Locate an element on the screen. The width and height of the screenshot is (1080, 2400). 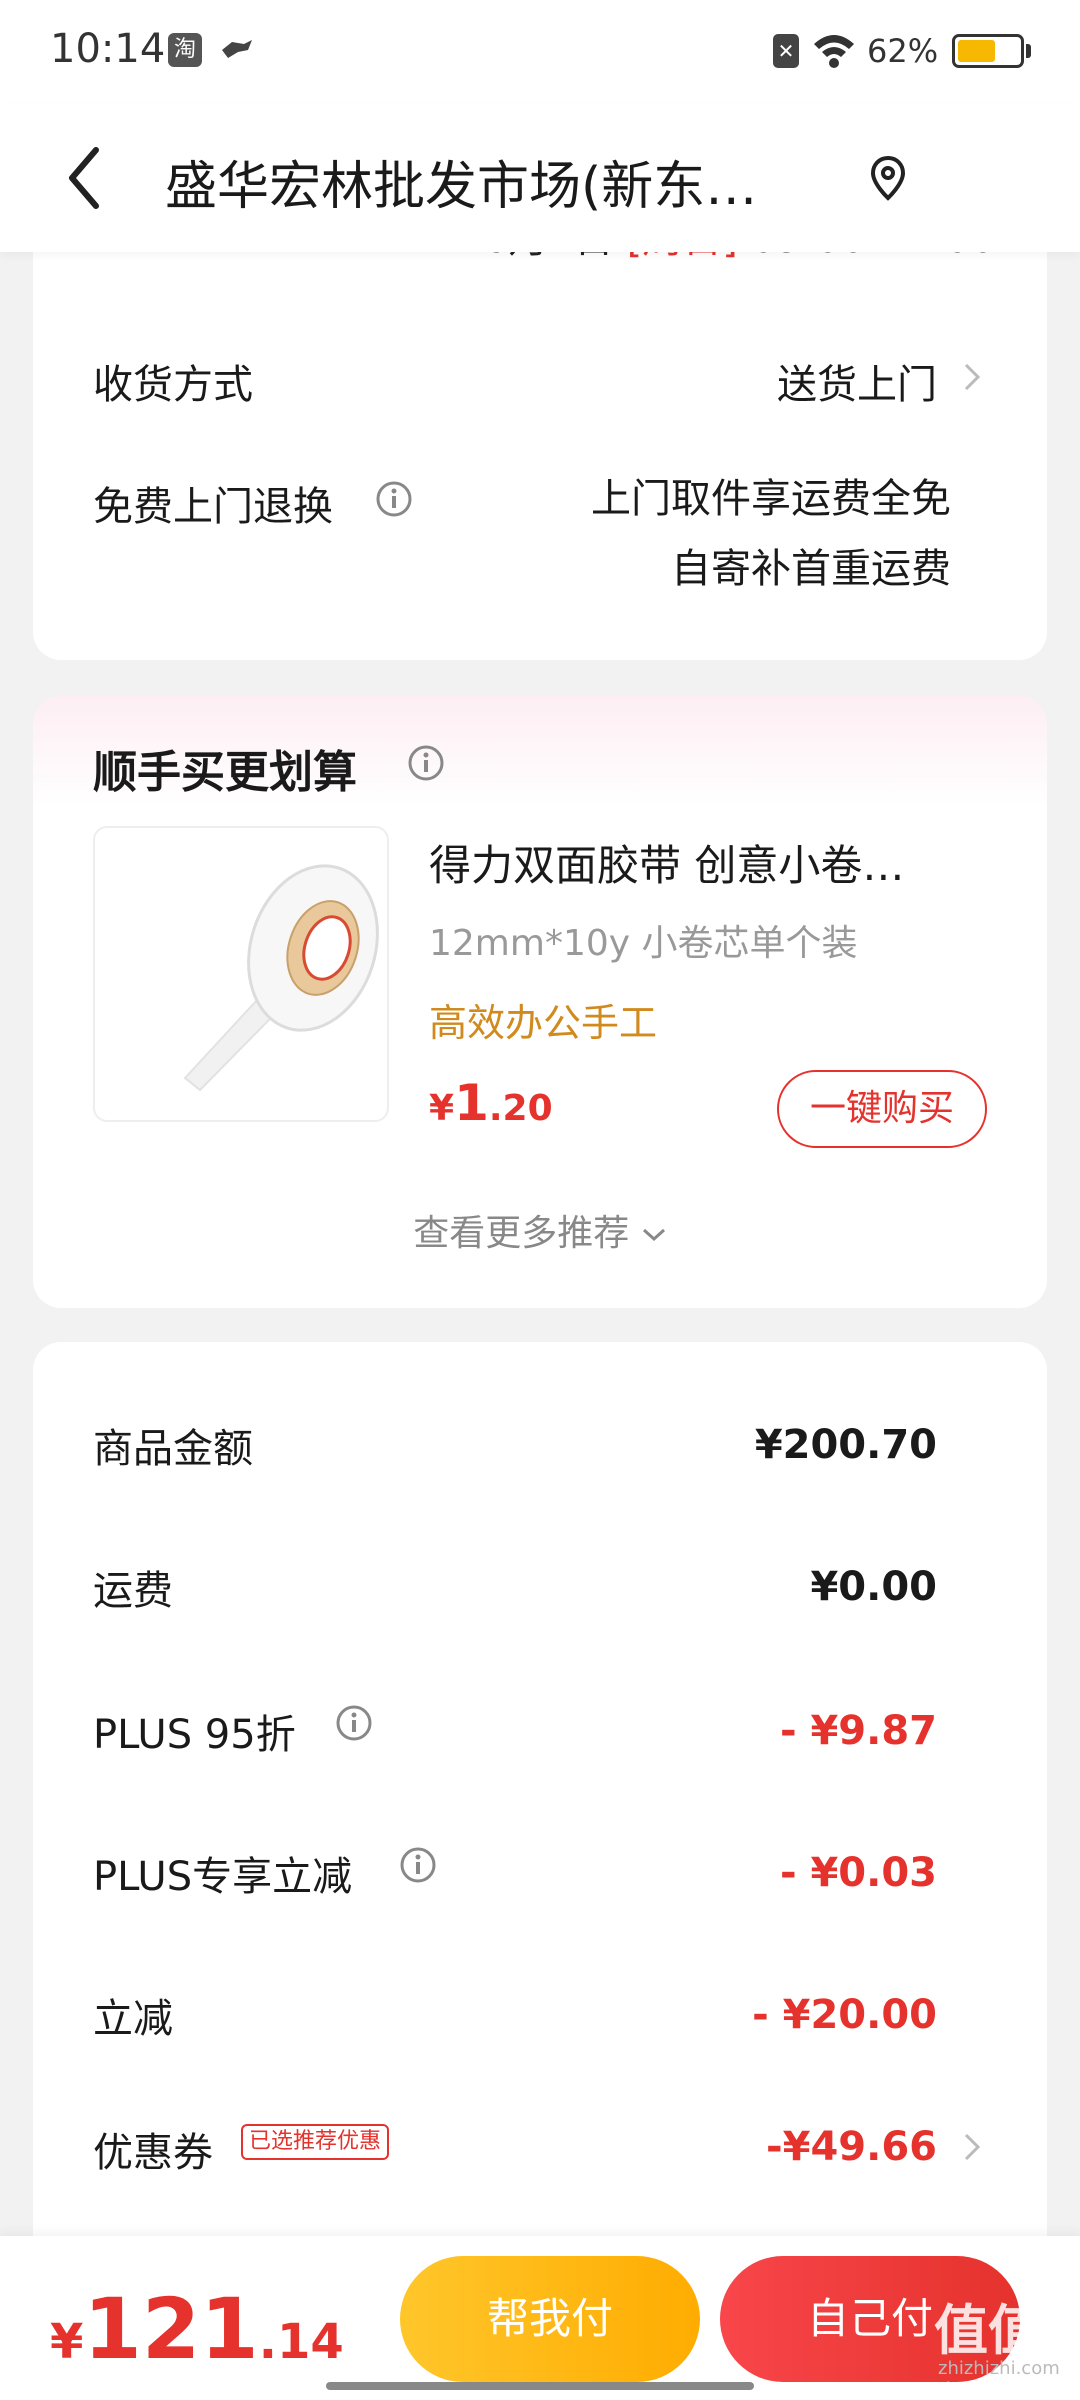
summary-label: 优惠券 is located at coordinates (153, 2153).